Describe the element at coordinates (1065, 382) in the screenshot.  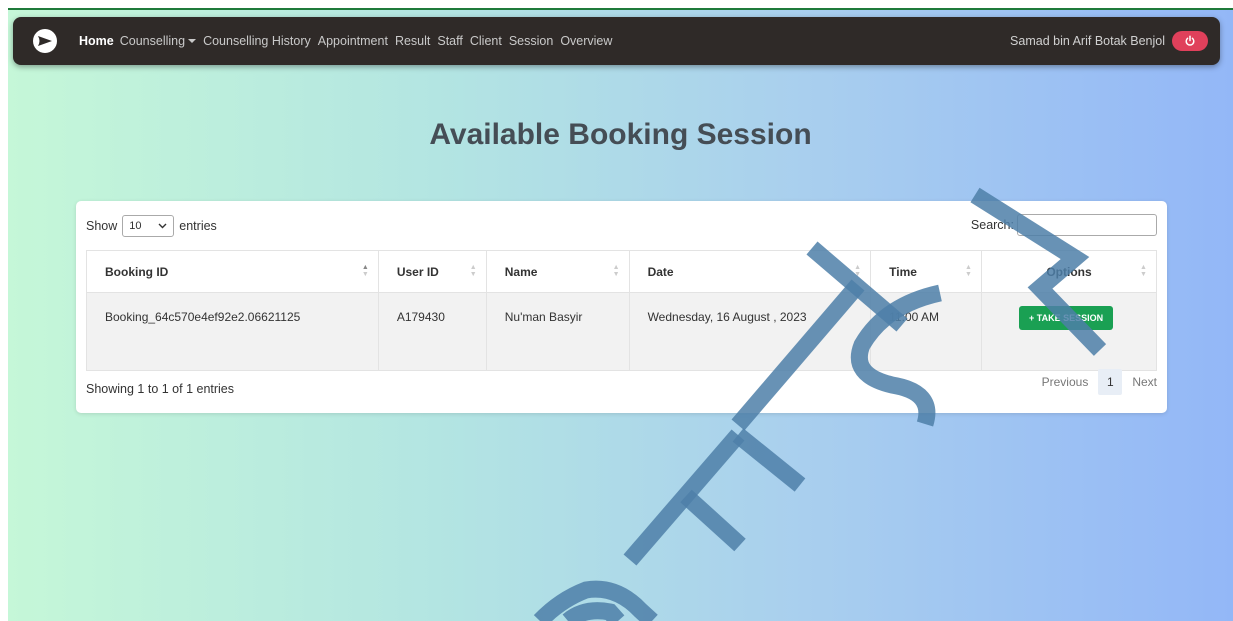
I see `previous-page-button: Previous` at that location.